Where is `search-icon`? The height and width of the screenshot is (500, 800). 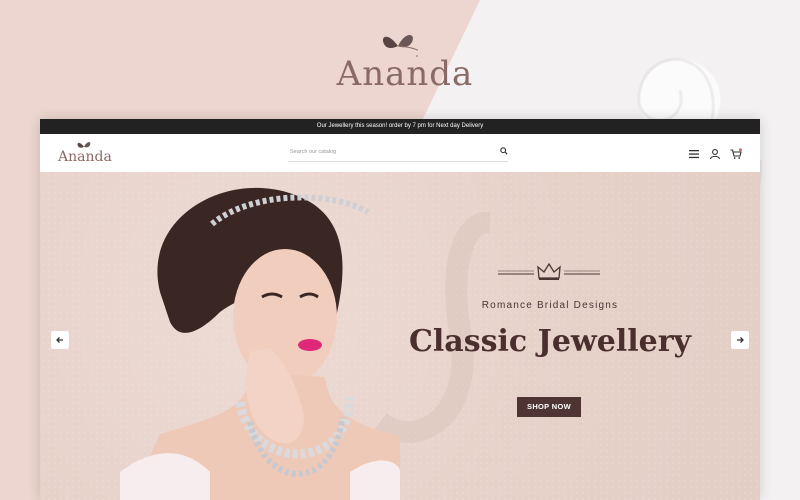
search-icon is located at coordinates (504, 151).